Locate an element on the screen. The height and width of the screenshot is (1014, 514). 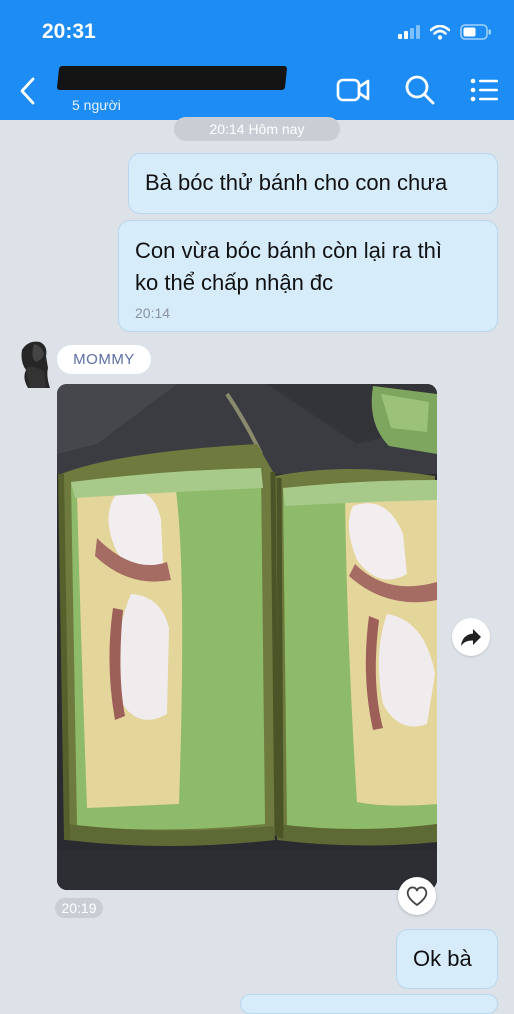
share-forward-icon is located at coordinates (471, 637).